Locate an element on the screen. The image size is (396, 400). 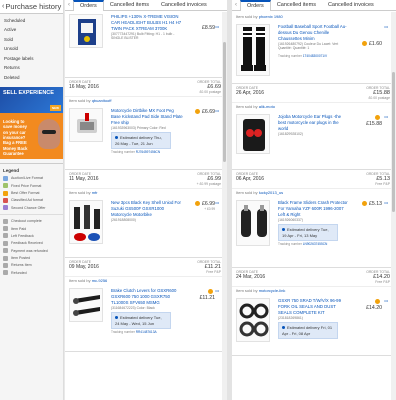
tracking-number-link: RJ764597456CN is located at coordinates (148, 152).